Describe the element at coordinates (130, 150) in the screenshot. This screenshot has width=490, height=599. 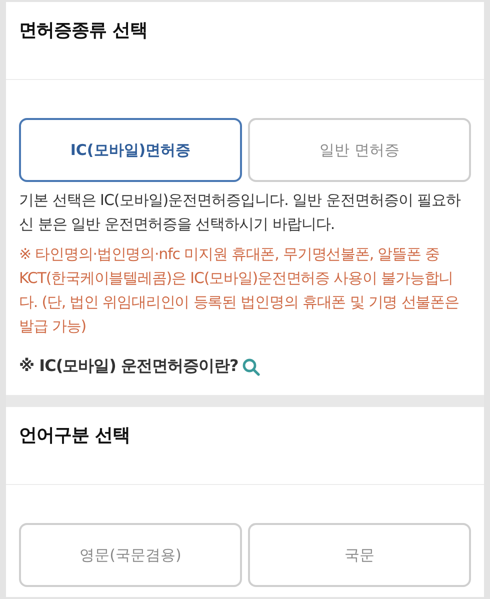
I see `option-button: IC(모바일)면허증` at that location.